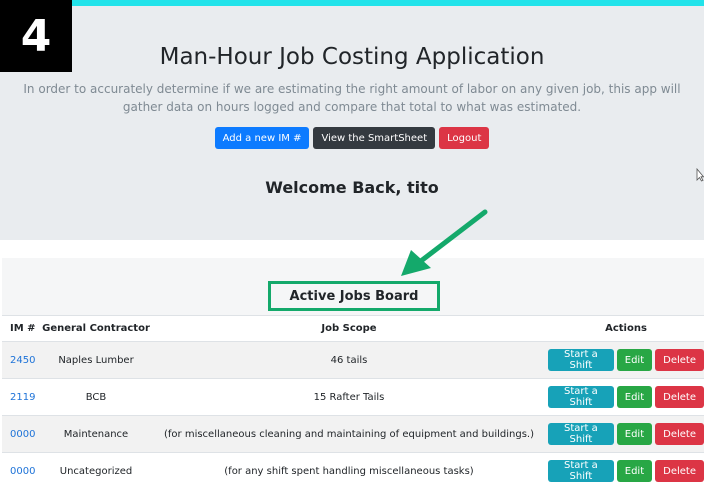  I want to click on column-header-contractor: General Contractor, so click(96, 328).